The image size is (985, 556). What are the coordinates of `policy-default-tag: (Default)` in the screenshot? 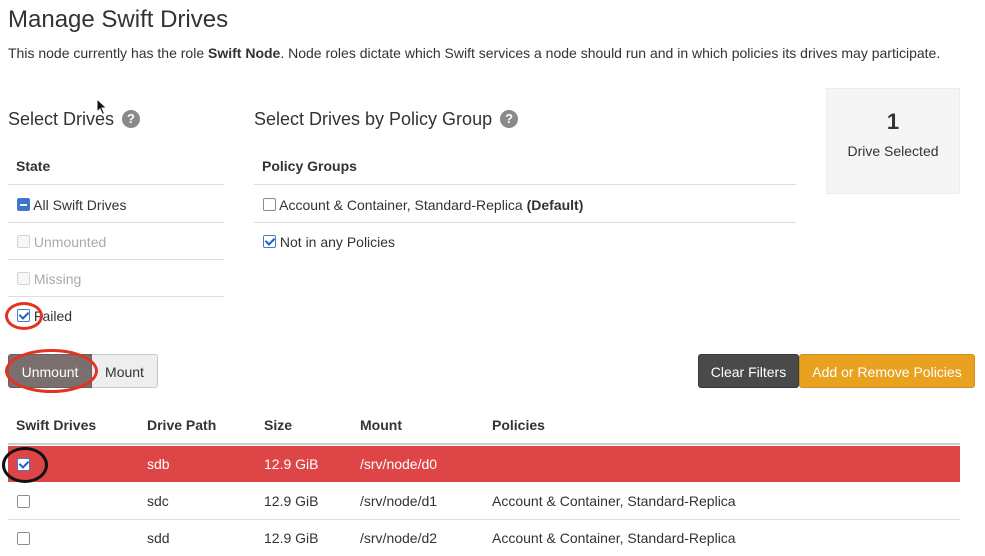 It's located at (555, 205).